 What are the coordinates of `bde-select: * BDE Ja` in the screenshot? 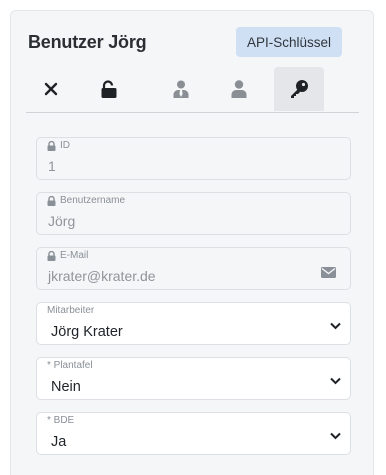 It's located at (193, 433).